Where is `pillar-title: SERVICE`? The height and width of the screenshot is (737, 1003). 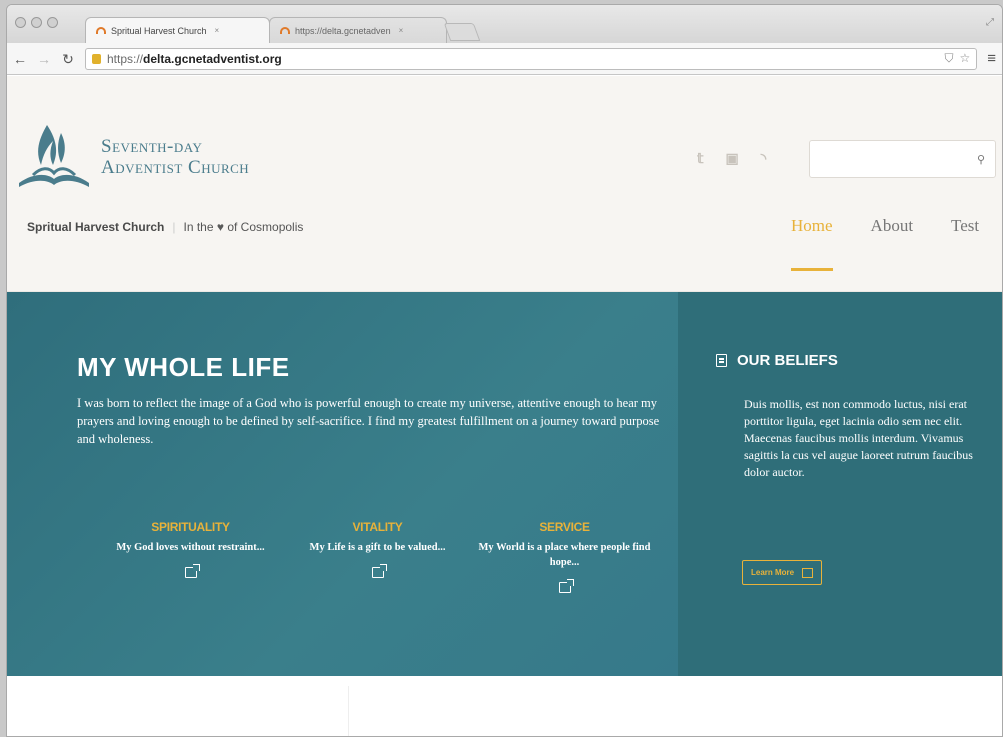 pillar-title: SERVICE is located at coordinates (564, 527).